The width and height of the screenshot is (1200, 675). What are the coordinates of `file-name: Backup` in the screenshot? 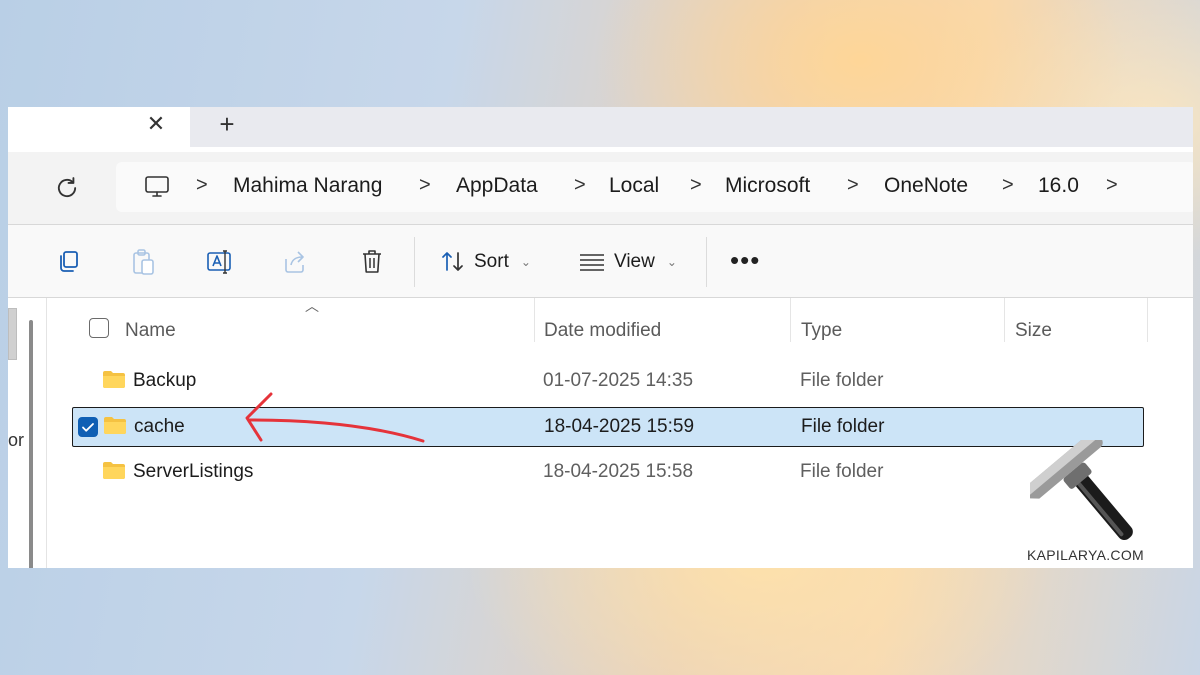 It's located at (165, 380).